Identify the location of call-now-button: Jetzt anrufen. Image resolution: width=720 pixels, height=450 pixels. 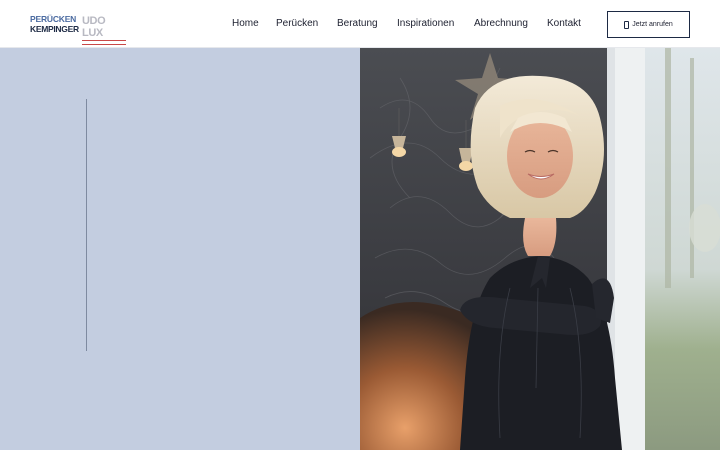
(648, 24).